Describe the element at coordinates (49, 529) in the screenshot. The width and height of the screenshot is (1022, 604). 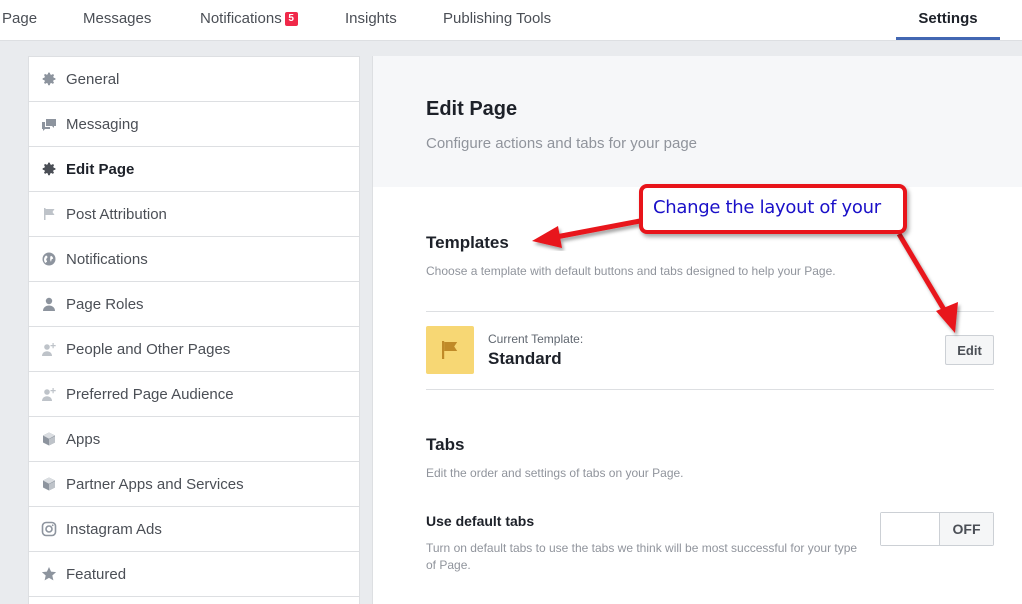
I see `instagram-icon` at that location.